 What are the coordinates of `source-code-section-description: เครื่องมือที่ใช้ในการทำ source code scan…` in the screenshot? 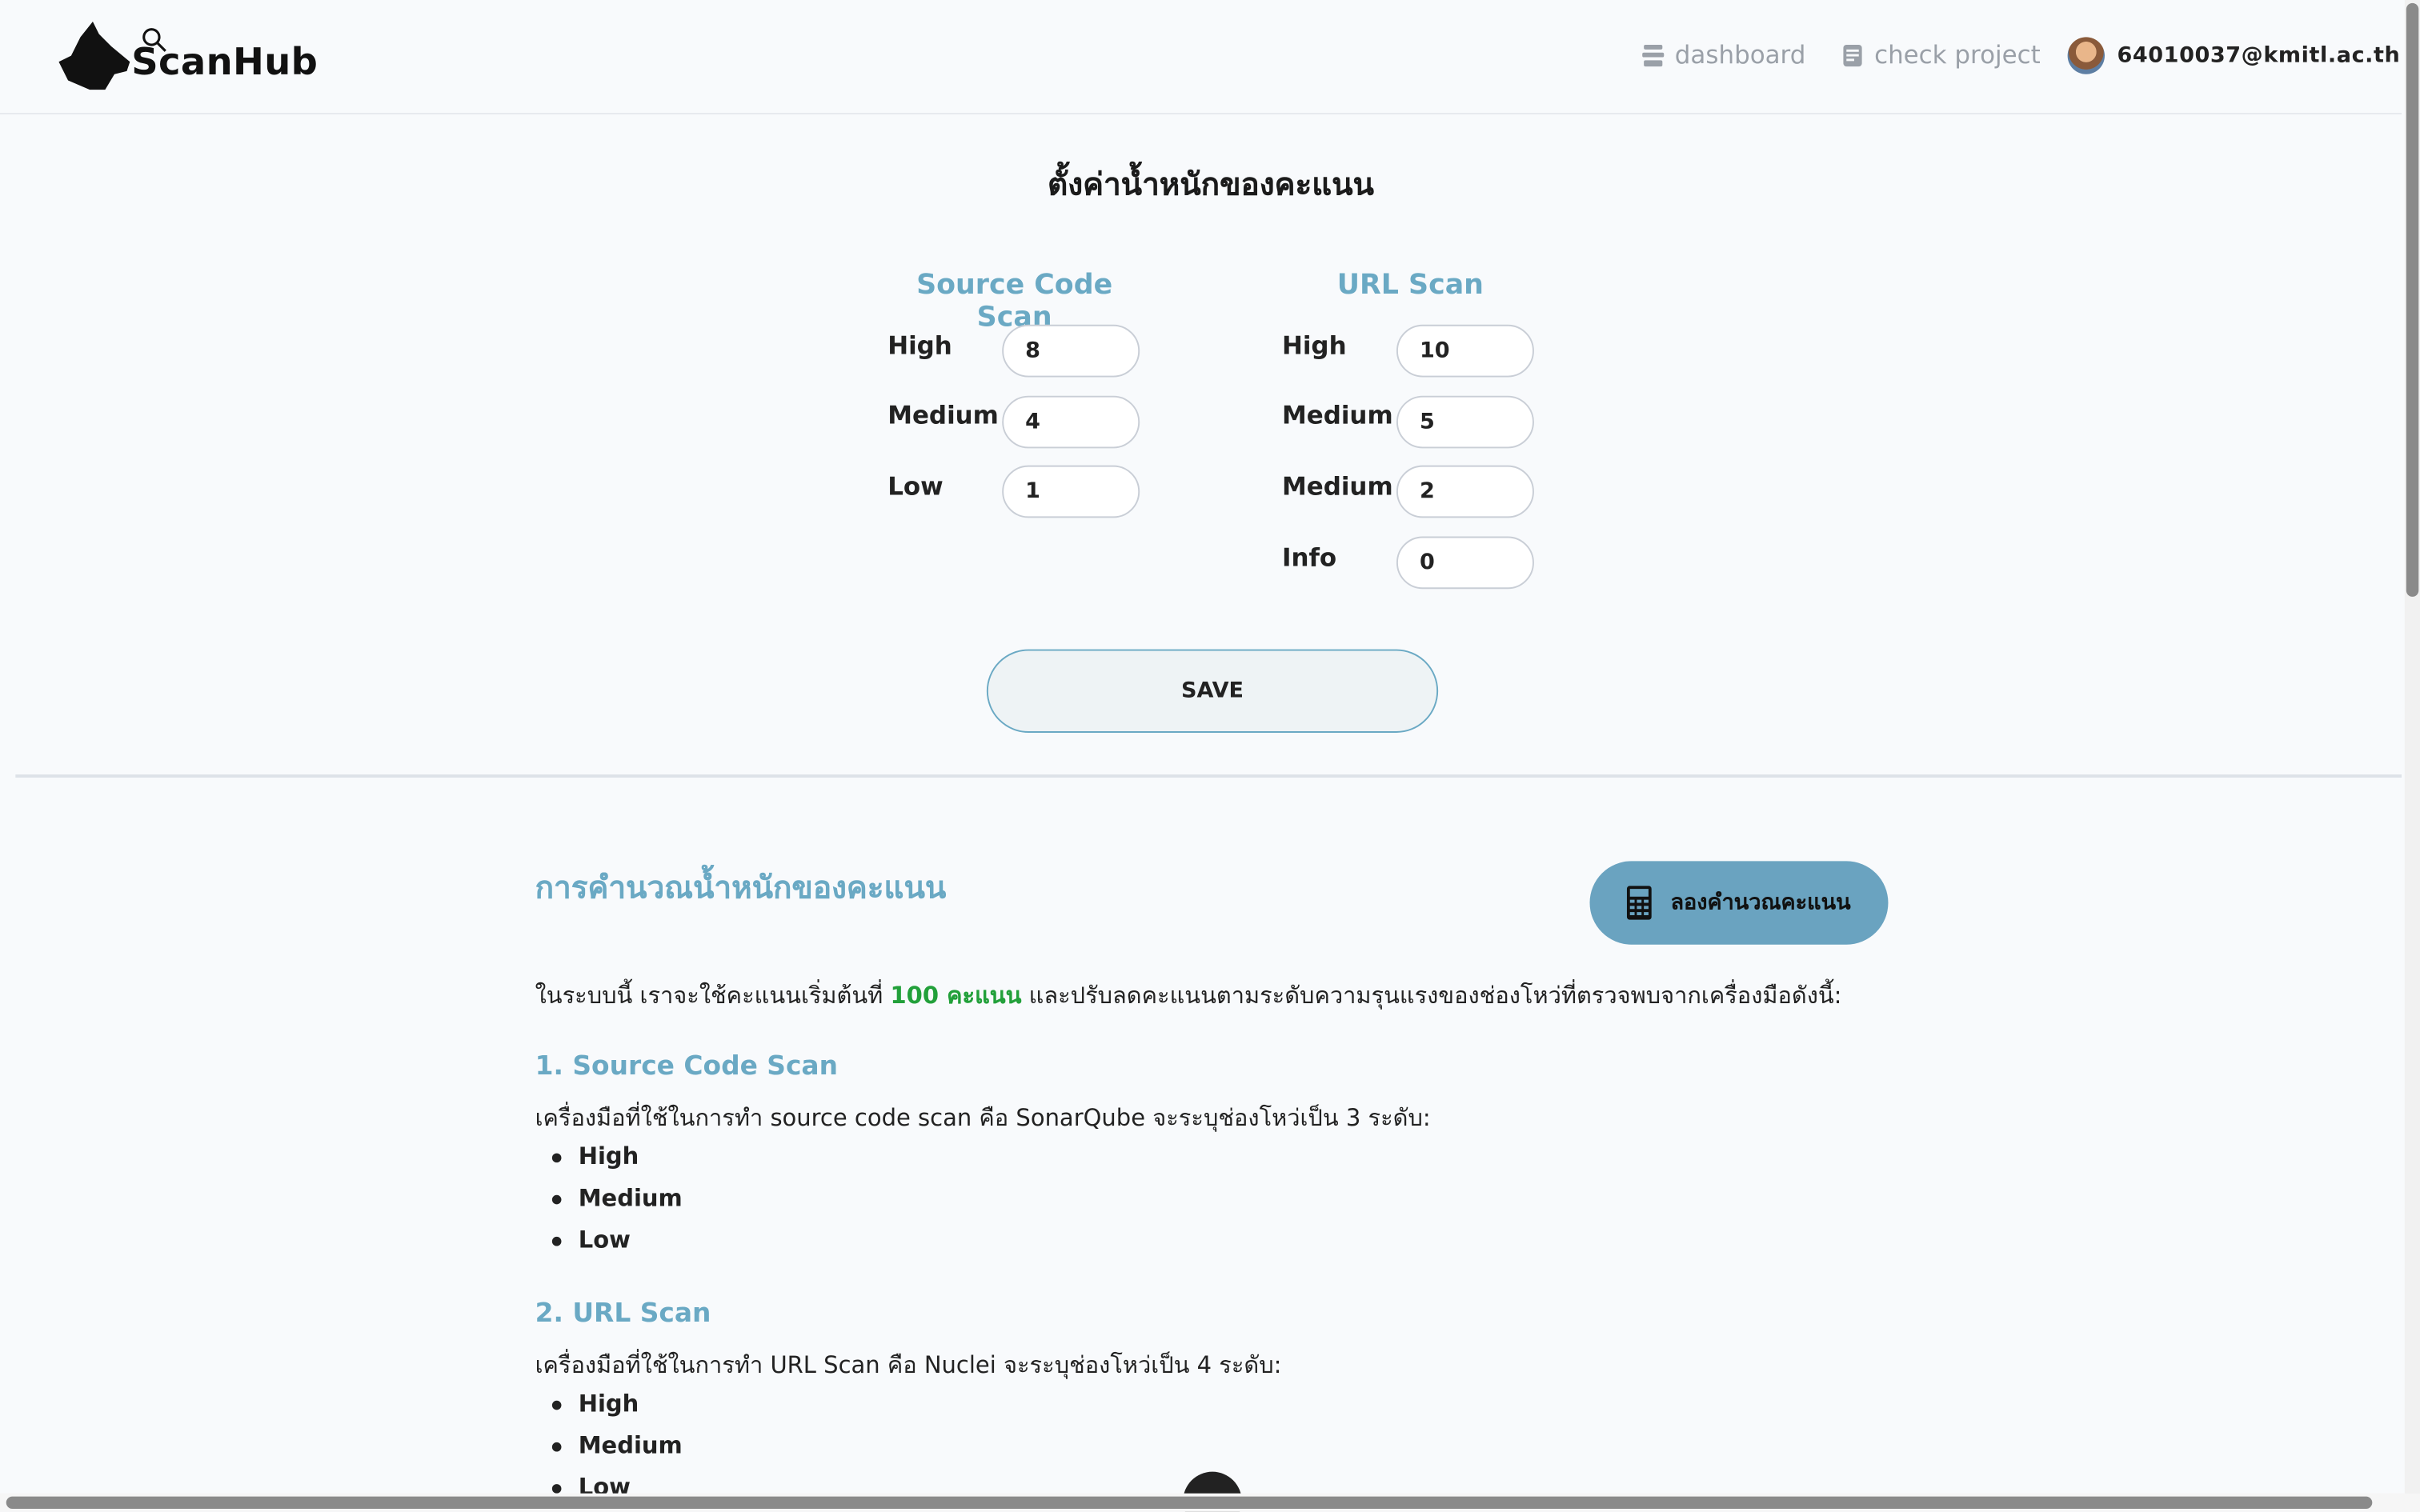 It's located at (983, 1117).